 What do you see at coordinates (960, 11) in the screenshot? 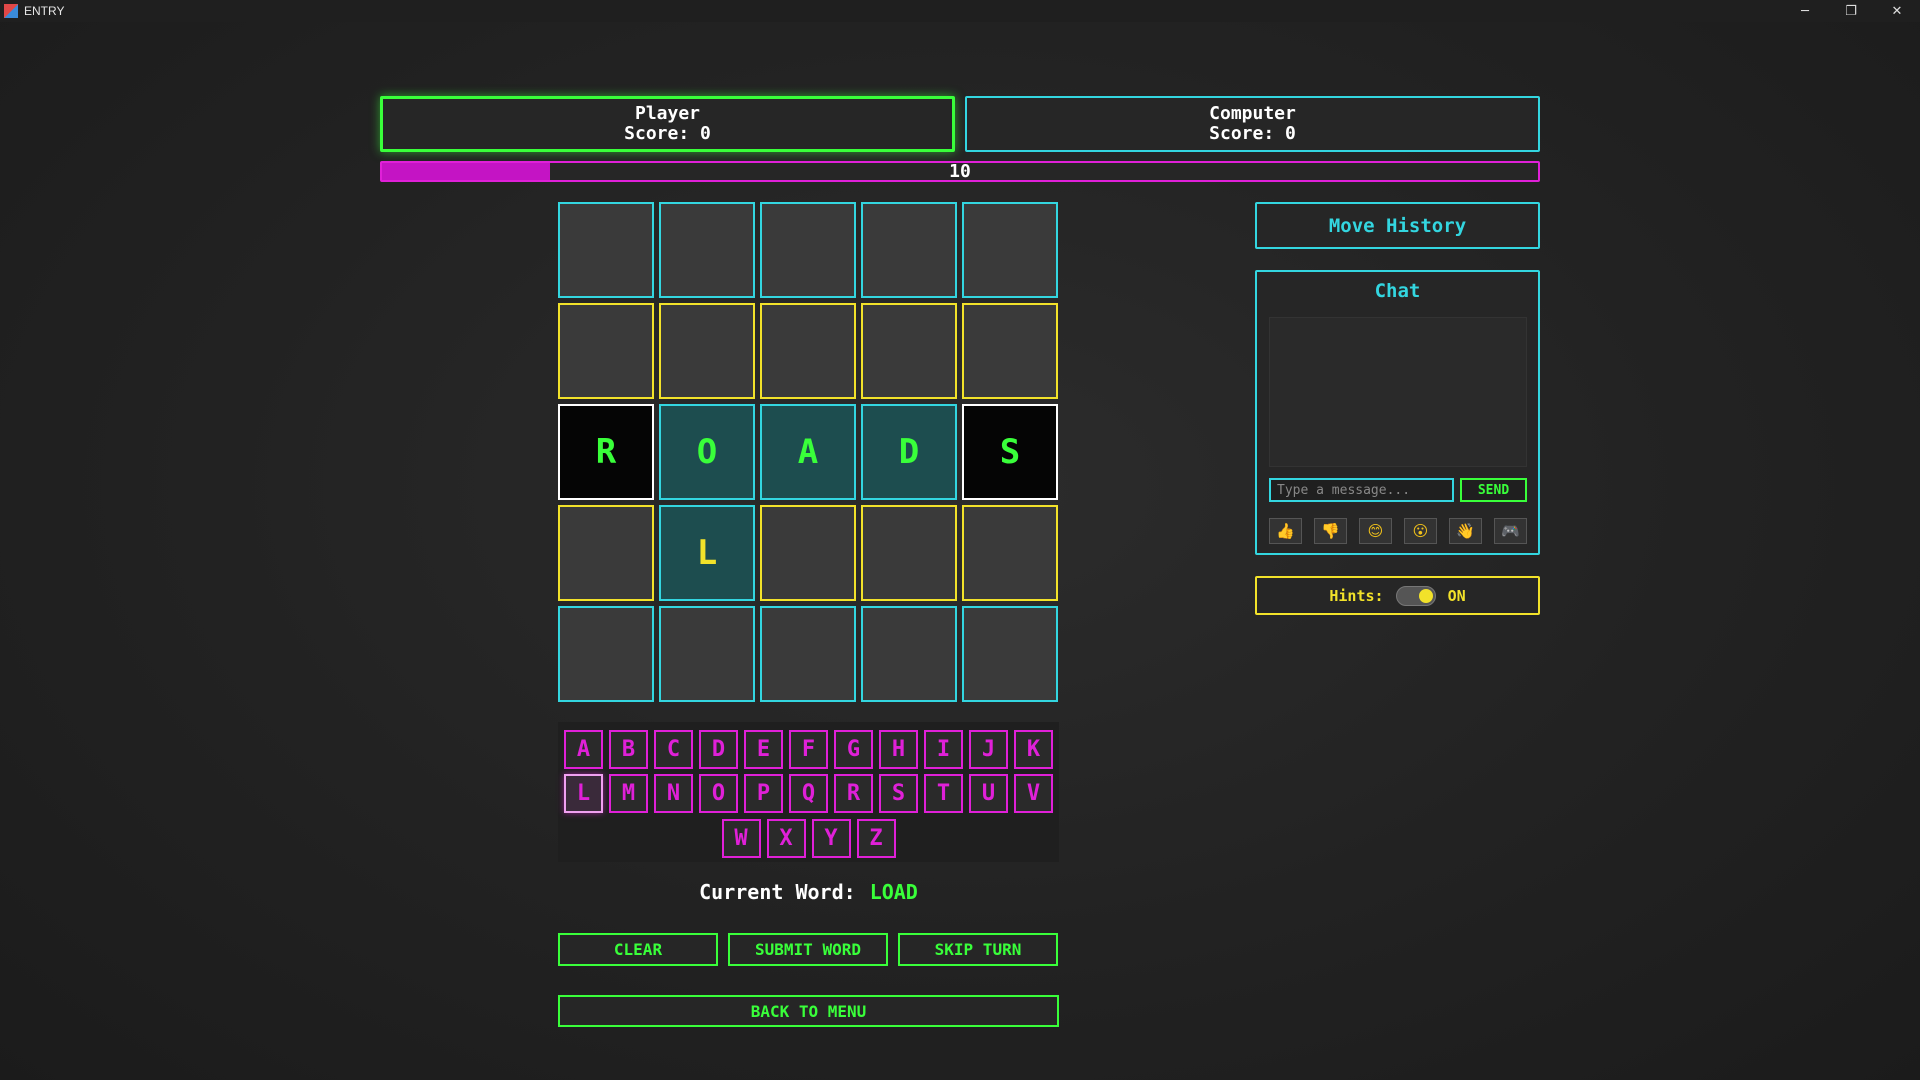
I see `window-titlebar: ENTRY ─ ❐ ✕` at bounding box center [960, 11].